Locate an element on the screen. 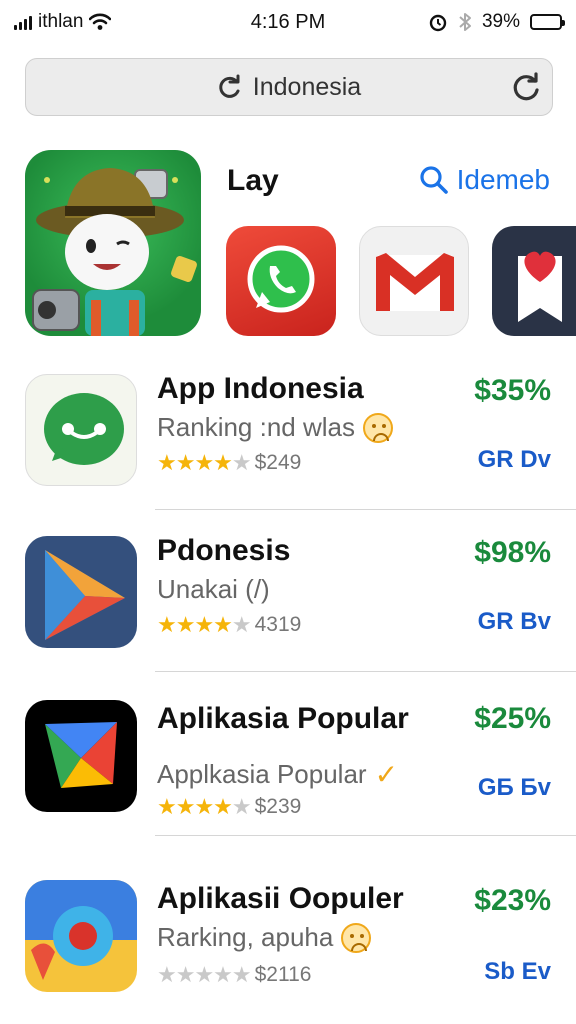  whatsapp-icon is located at coordinates (281, 279).